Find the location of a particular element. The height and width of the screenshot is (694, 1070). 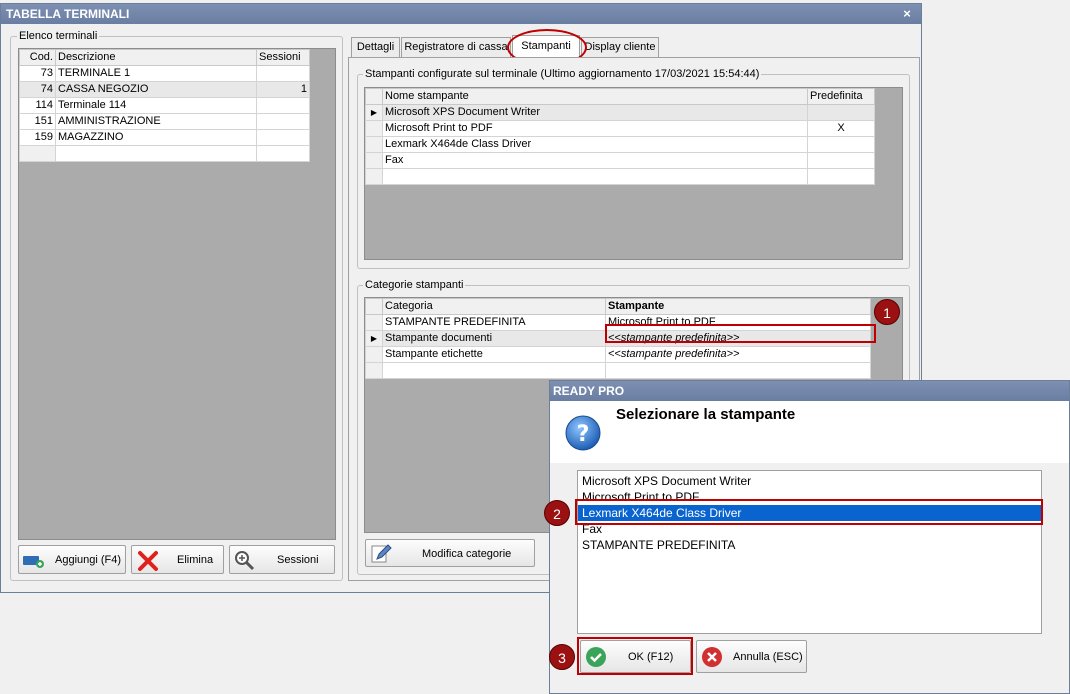

cancel-x-icon is located at coordinates (712, 658).